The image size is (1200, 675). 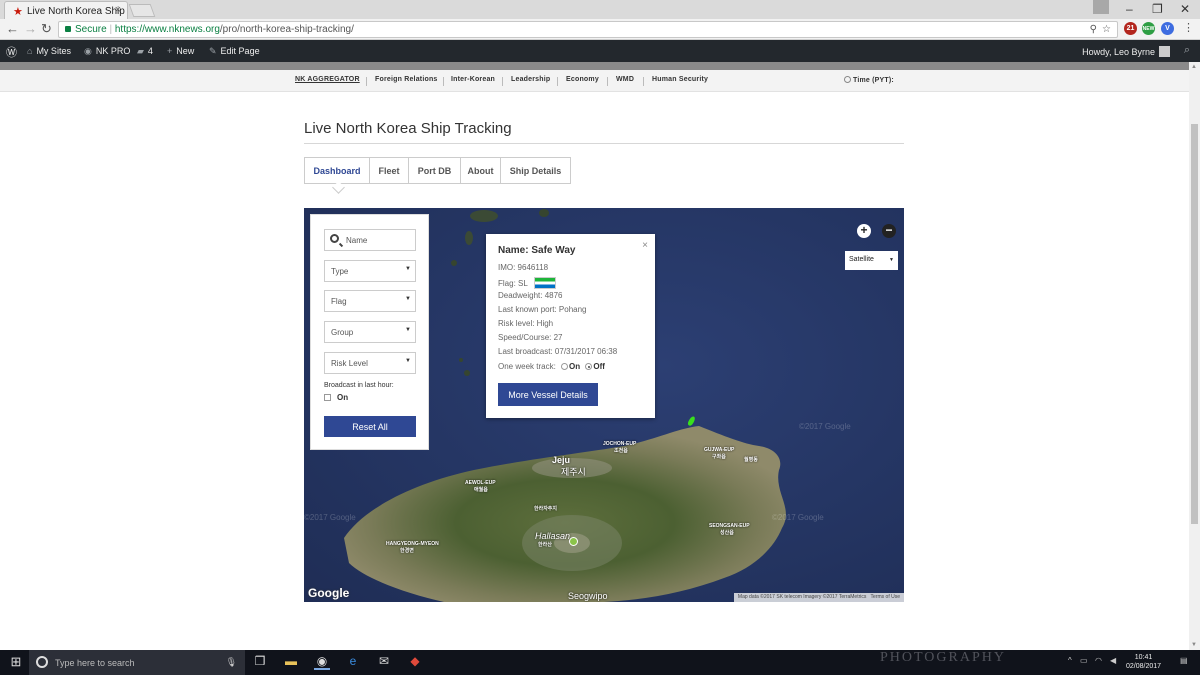 I want to click on park-marker-icon, so click(x=573, y=541).